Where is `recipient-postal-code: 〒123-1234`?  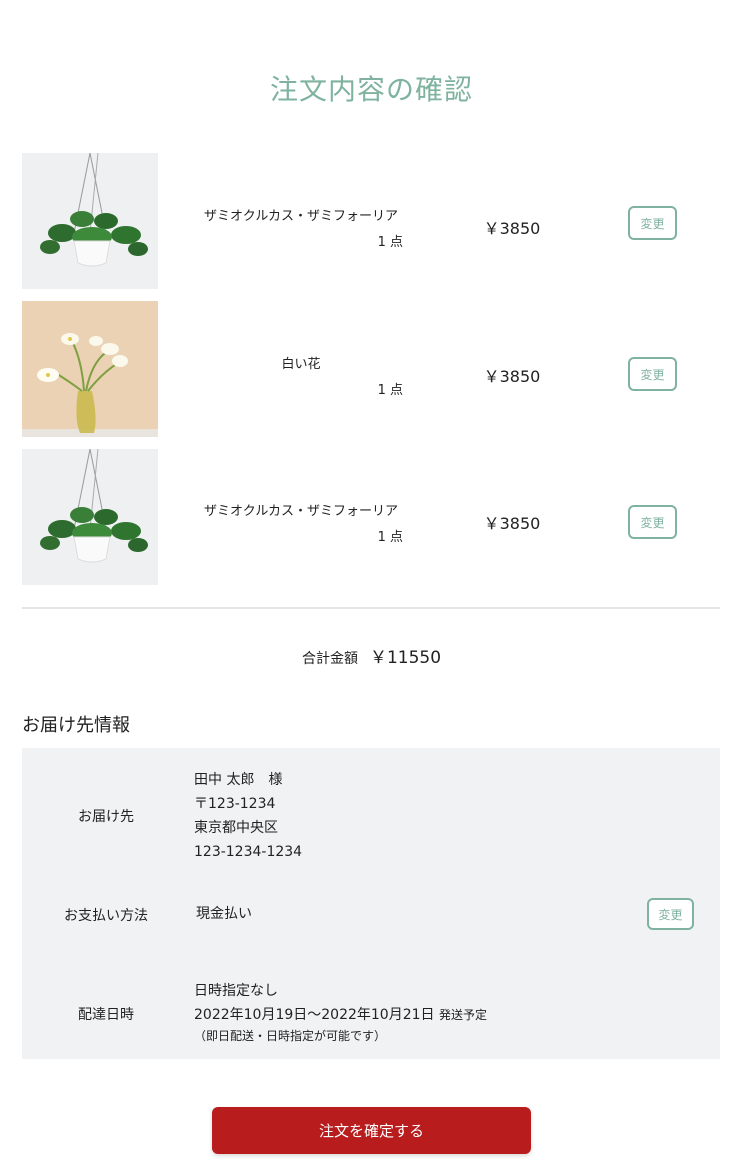 recipient-postal-code: 〒123-1234 is located at coordinates (235, 804).